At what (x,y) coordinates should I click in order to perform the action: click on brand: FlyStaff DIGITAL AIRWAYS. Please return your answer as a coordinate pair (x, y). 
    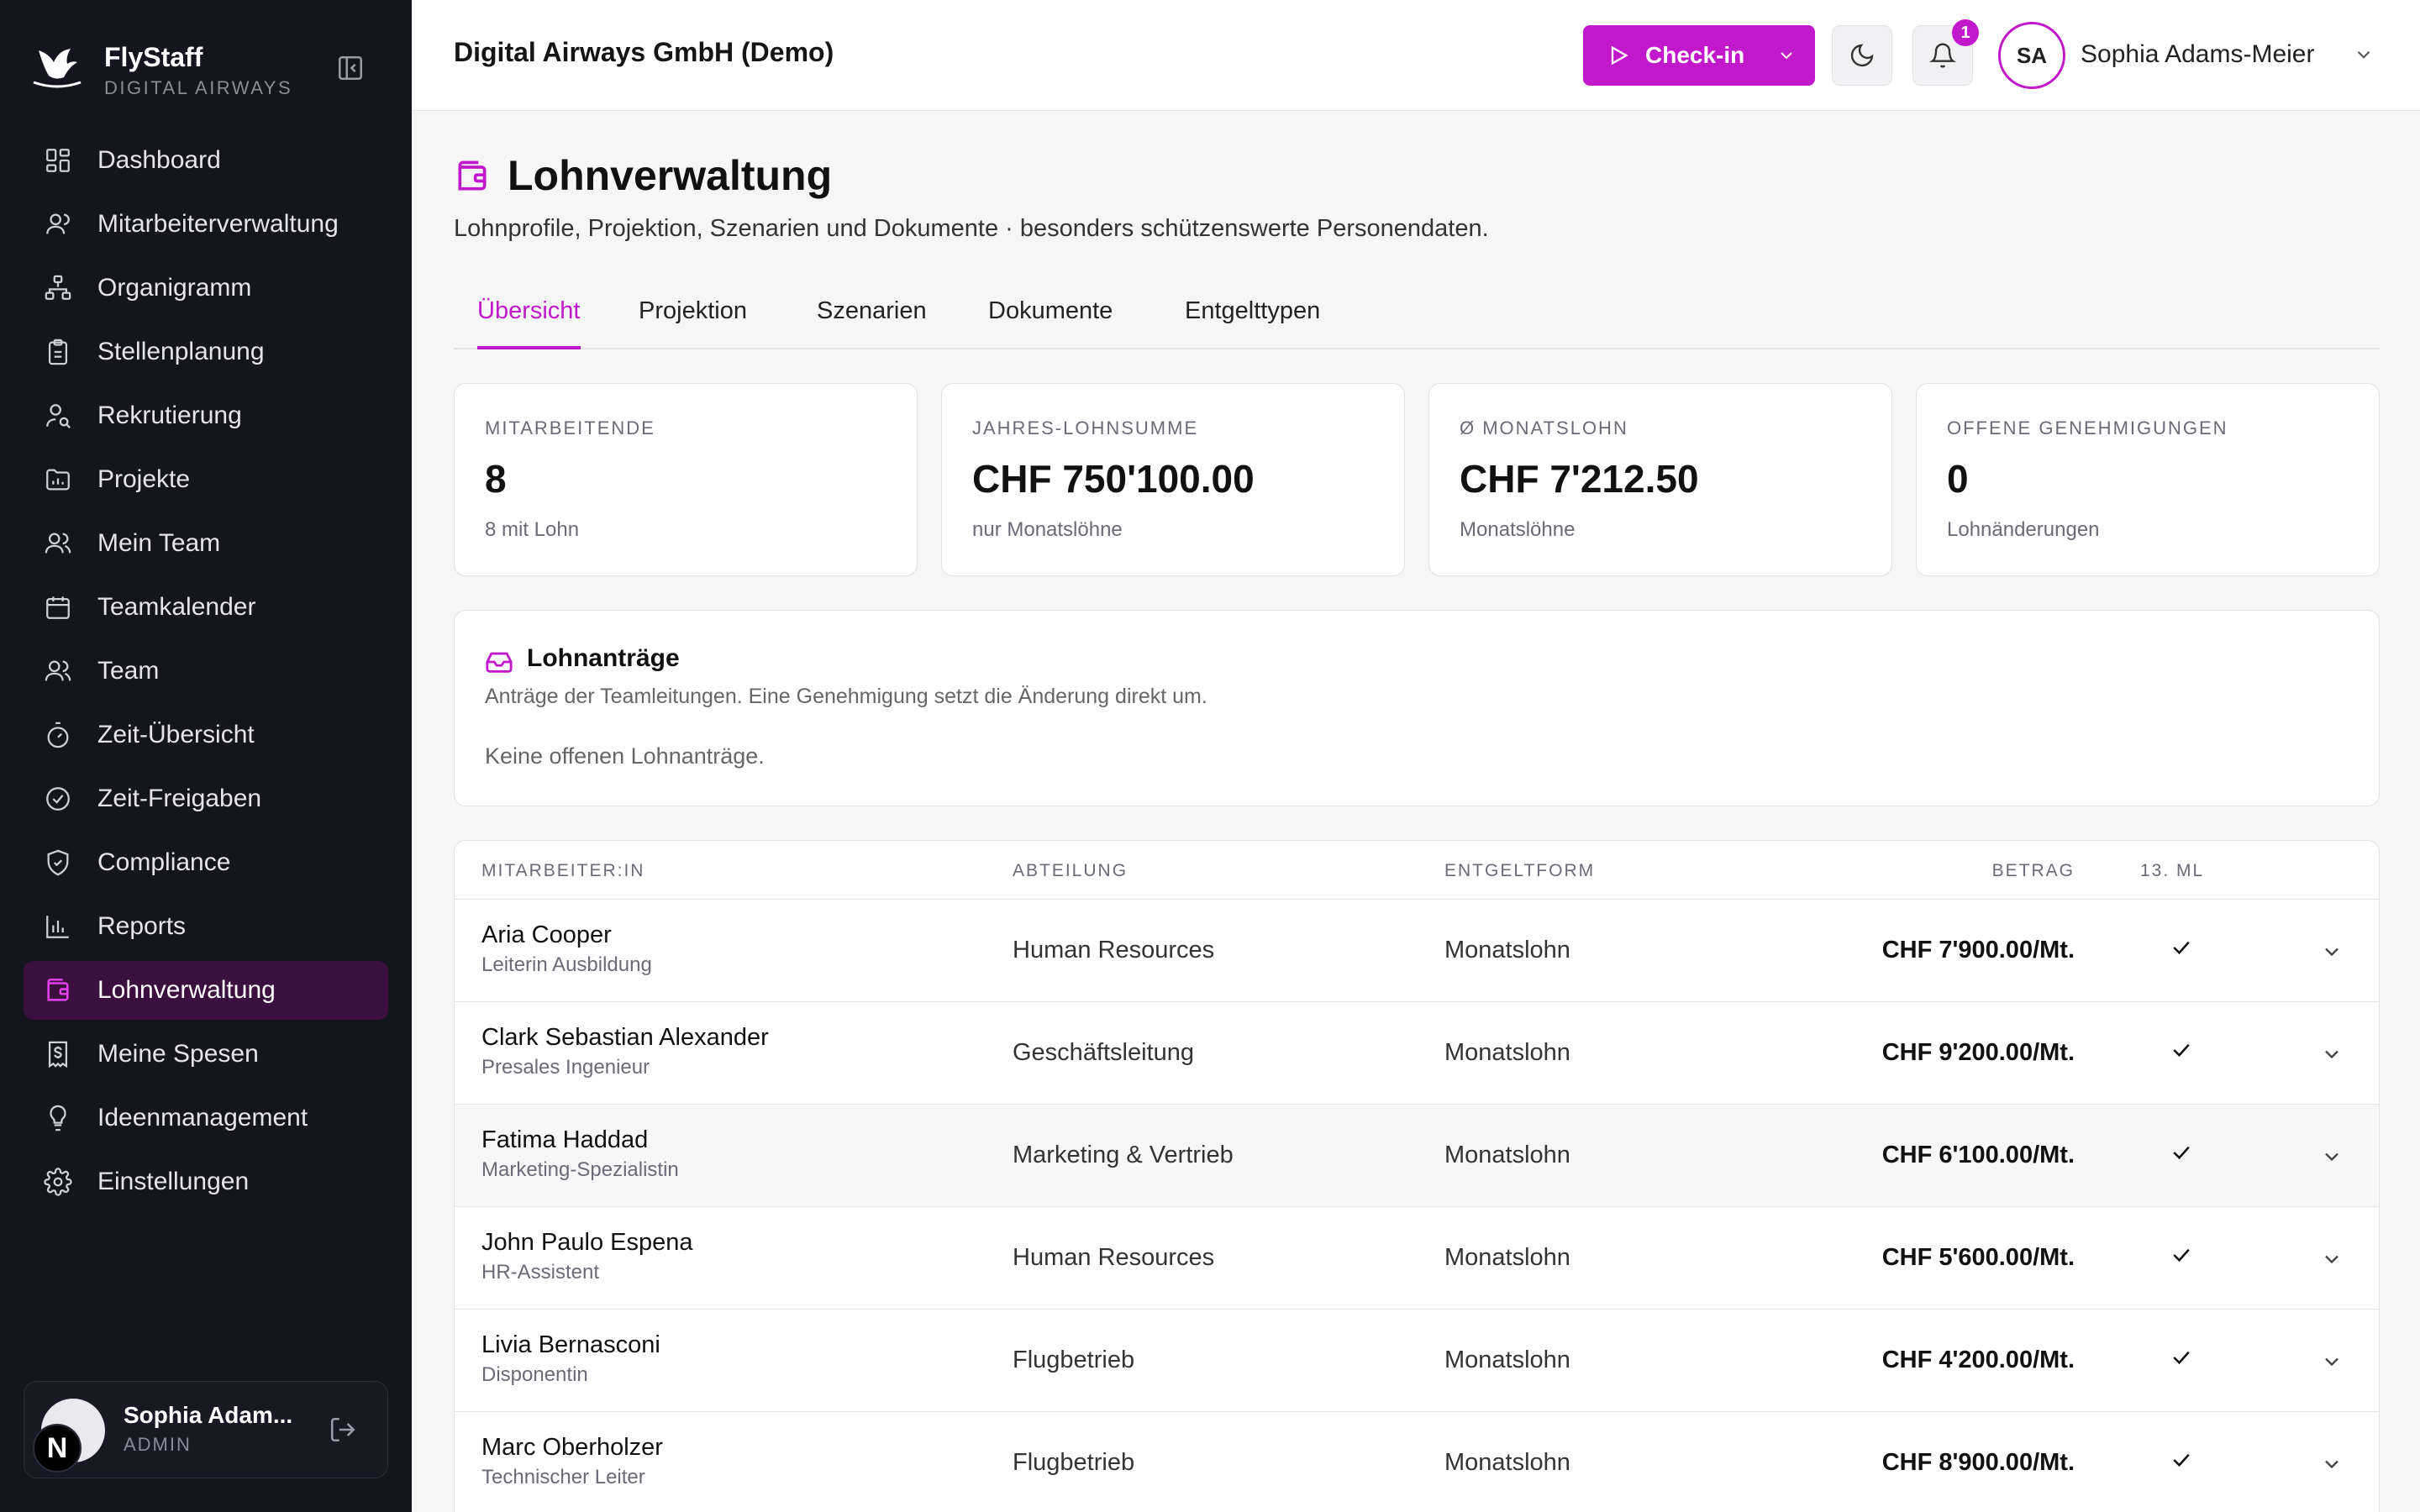
    Looking at the image, I should click on (206, 67).